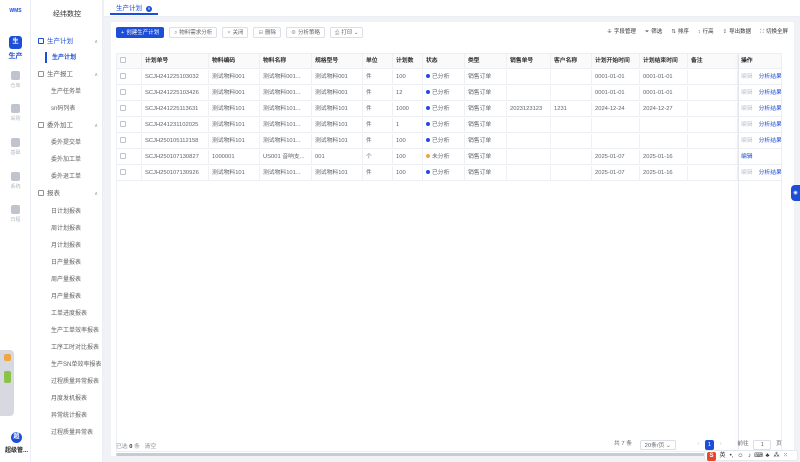  Describe the element at coordinates (69, 126) in the screenshot. I see `sidebar-group-outsource: 委外加工 ∧` at that location.